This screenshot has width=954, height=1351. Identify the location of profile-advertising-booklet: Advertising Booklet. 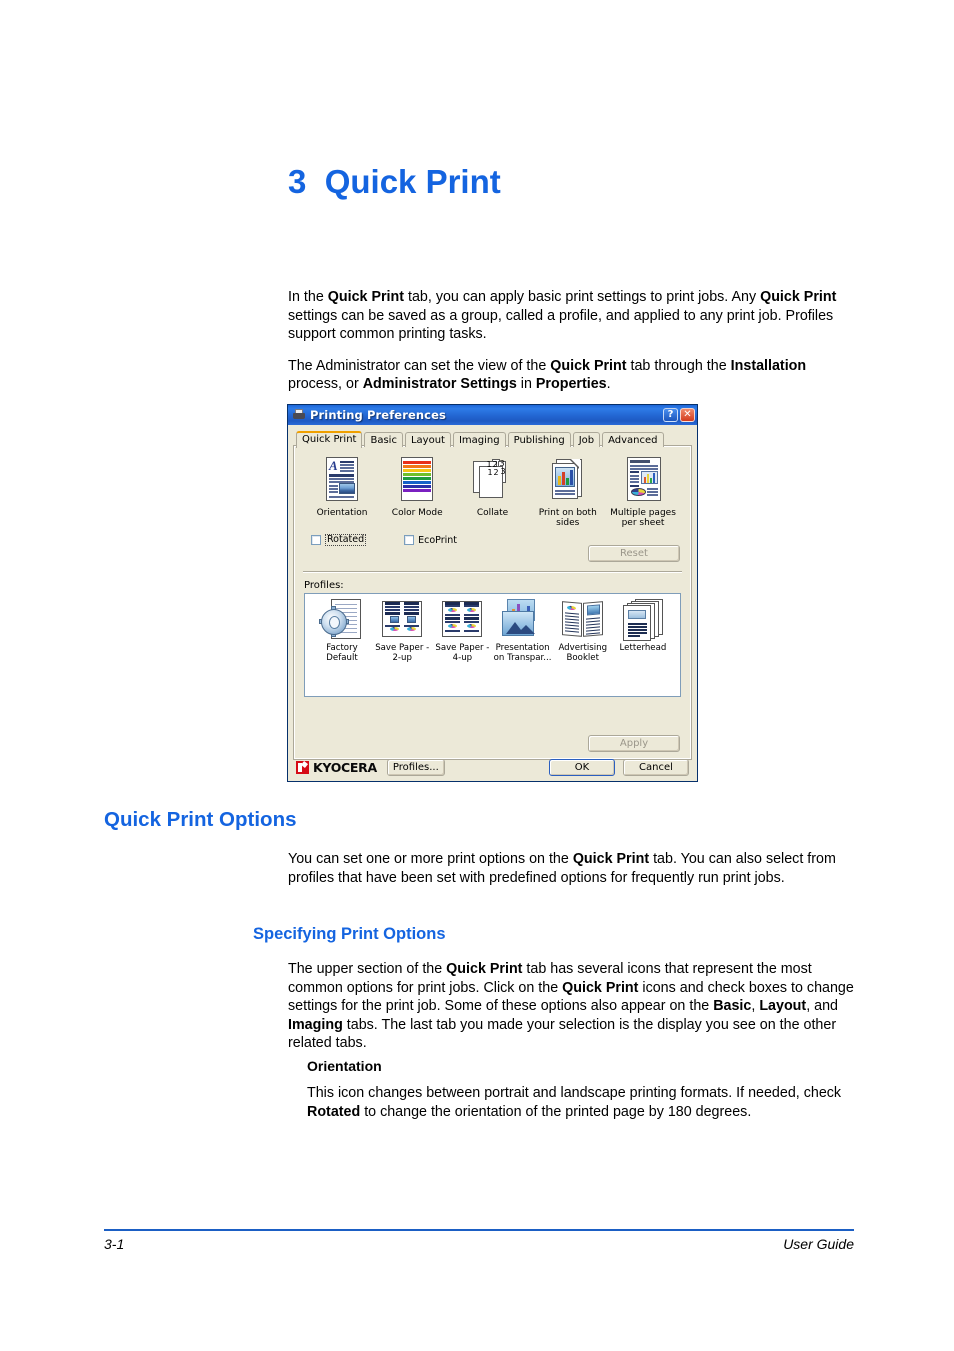
(583, 631).